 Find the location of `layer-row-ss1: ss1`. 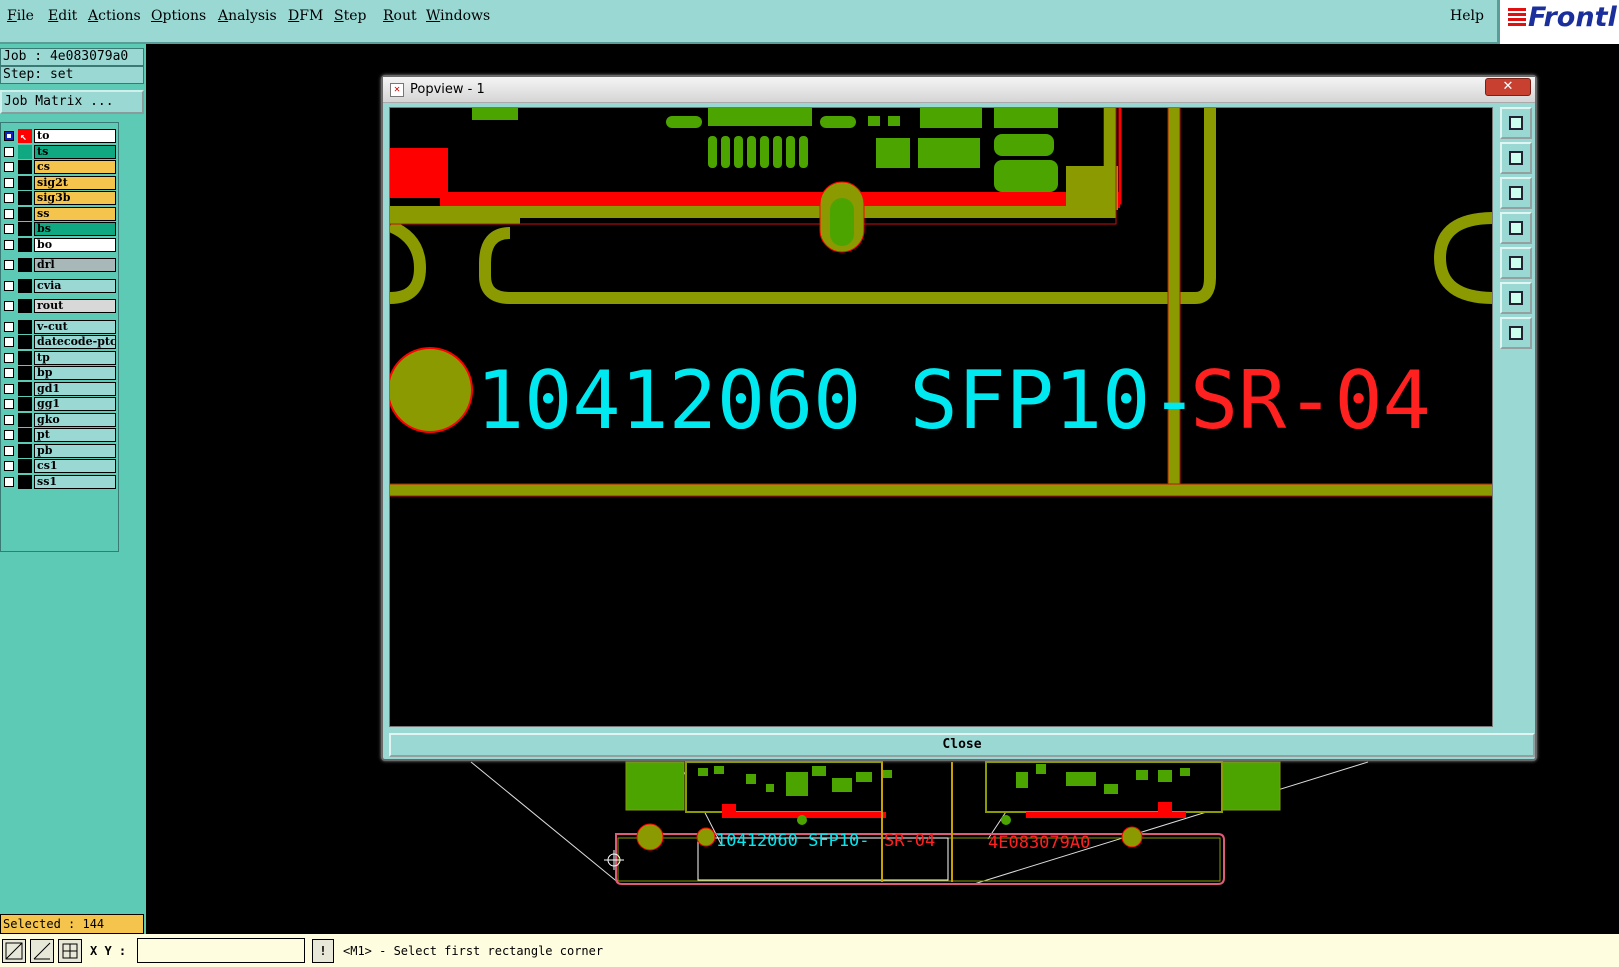

layer-row-ss1: ss1 is located at coordinates (59, 481).